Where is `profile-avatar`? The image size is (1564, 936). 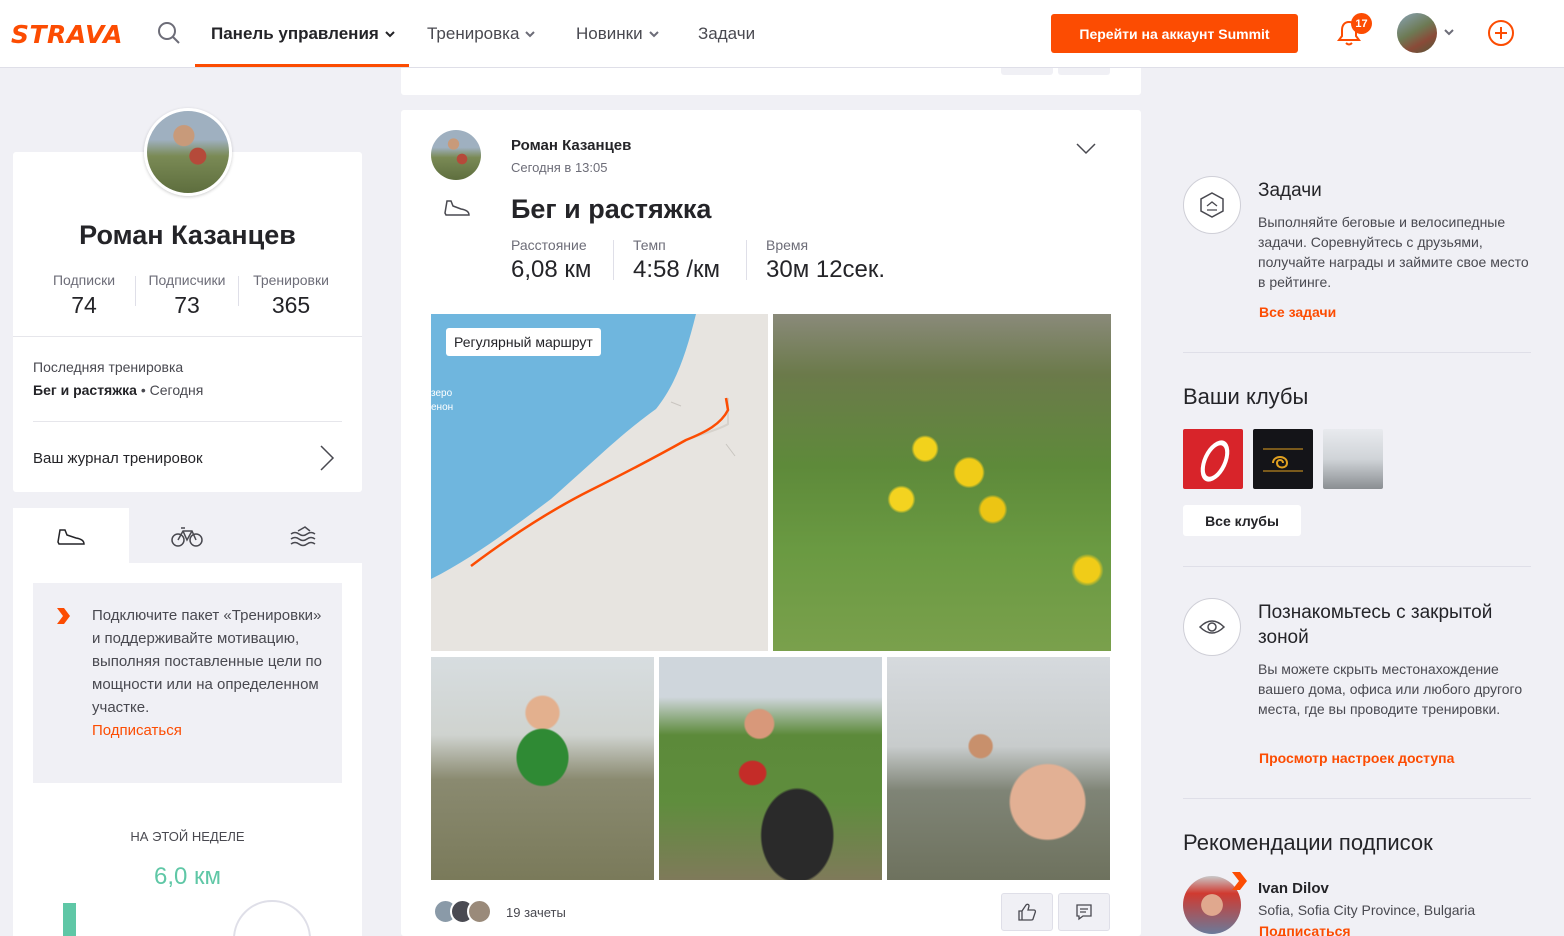 profile-avatar is located at coordinates (188, 152).